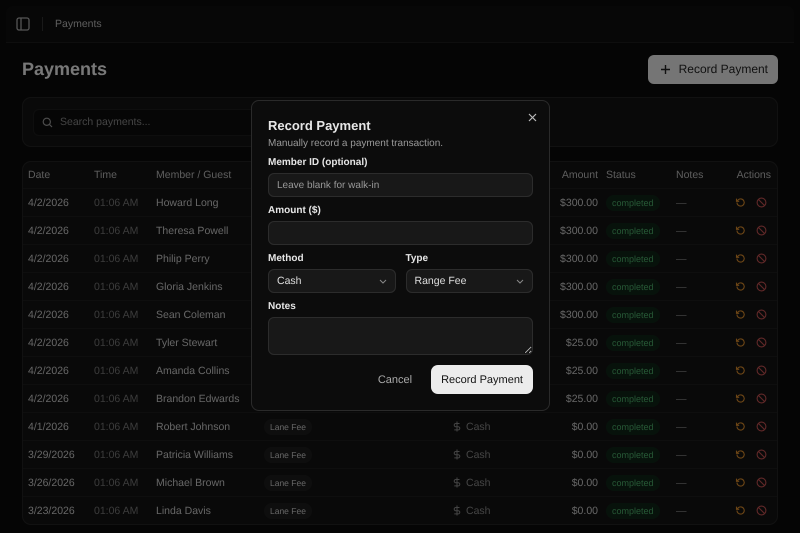 This screenshot has height=533, width=800. Describe the element at coordinates (579, 175) in the screenshot. I see `column-header: Amount` at that location.